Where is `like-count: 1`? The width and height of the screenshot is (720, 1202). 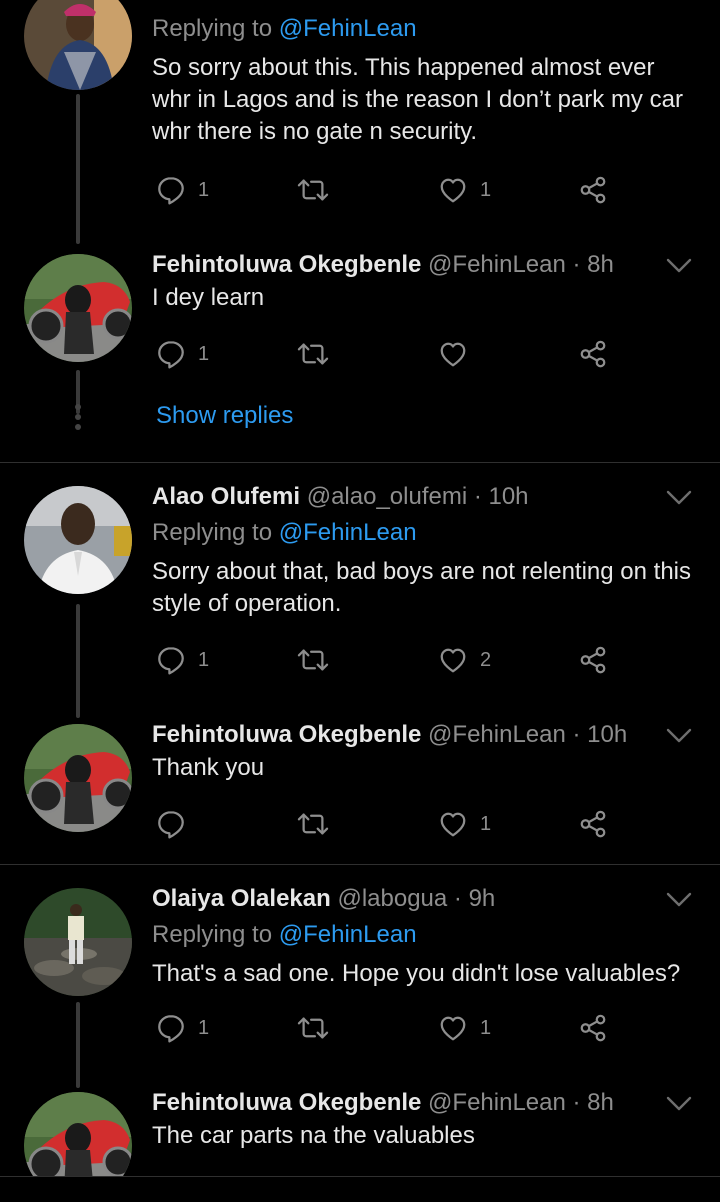
like-count: 1 is located at coordinates (486, 823).